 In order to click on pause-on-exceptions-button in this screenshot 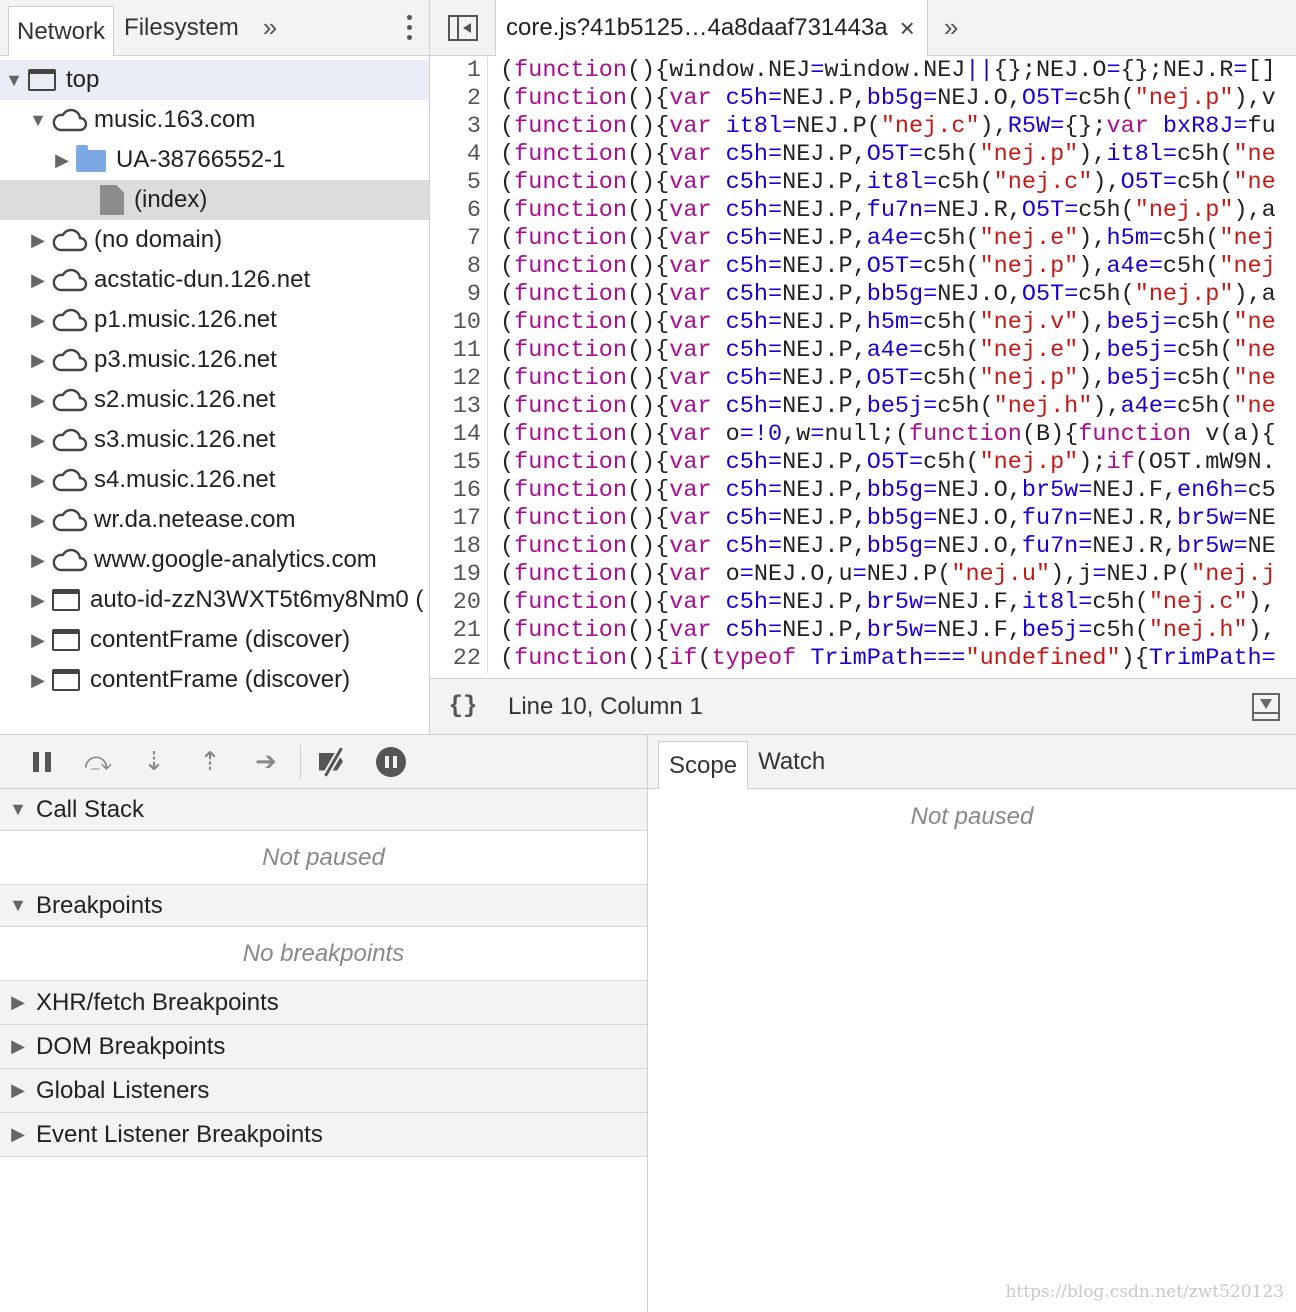, I will do `click(391, 762)`.